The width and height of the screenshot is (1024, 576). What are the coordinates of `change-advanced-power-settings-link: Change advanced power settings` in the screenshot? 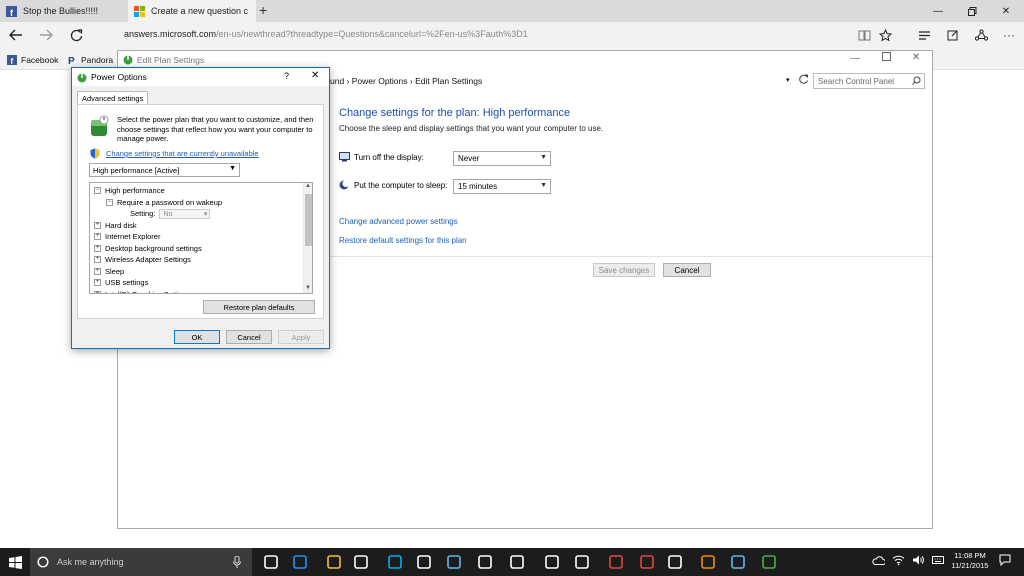 It's located at (398, 221).